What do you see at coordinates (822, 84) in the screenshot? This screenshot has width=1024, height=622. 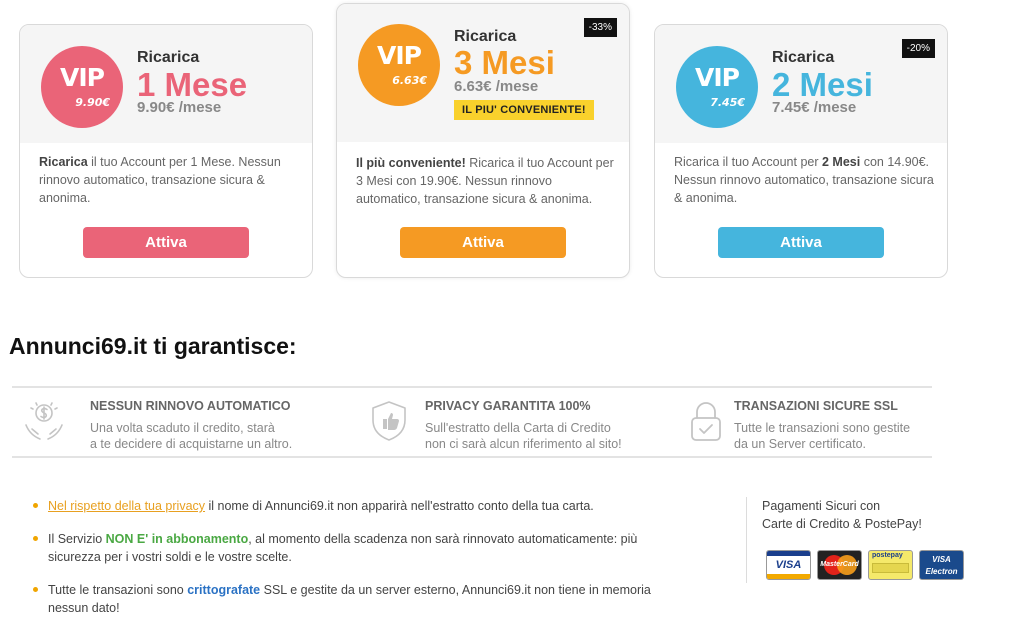 I see `plan-period: 2 Mesi` at bounding box center [822, 84].